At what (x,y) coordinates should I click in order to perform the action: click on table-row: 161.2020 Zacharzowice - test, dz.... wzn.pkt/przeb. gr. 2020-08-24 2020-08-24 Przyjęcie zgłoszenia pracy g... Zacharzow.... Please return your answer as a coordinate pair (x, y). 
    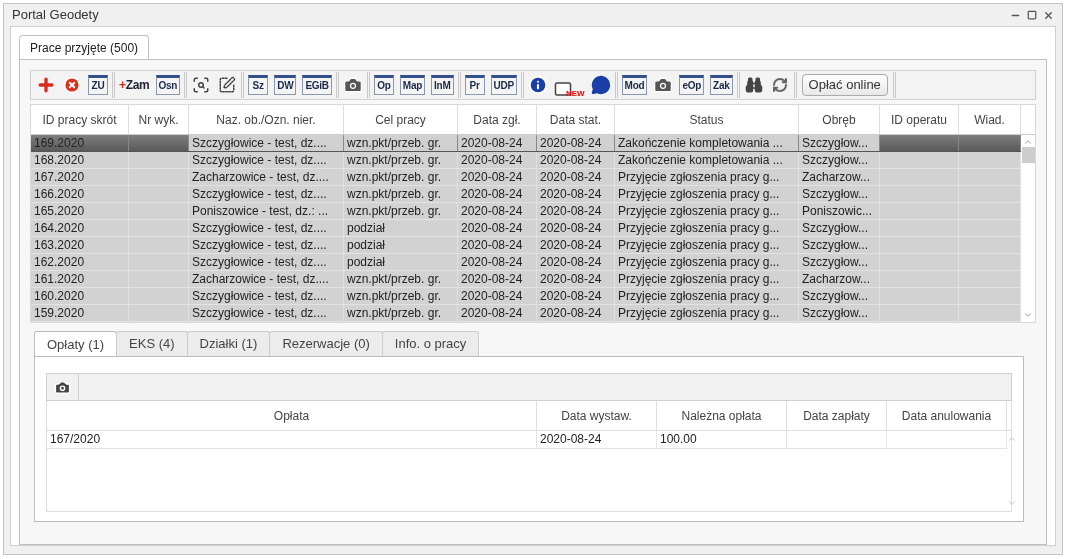
    Looking at the image, I should click on (526, 279).